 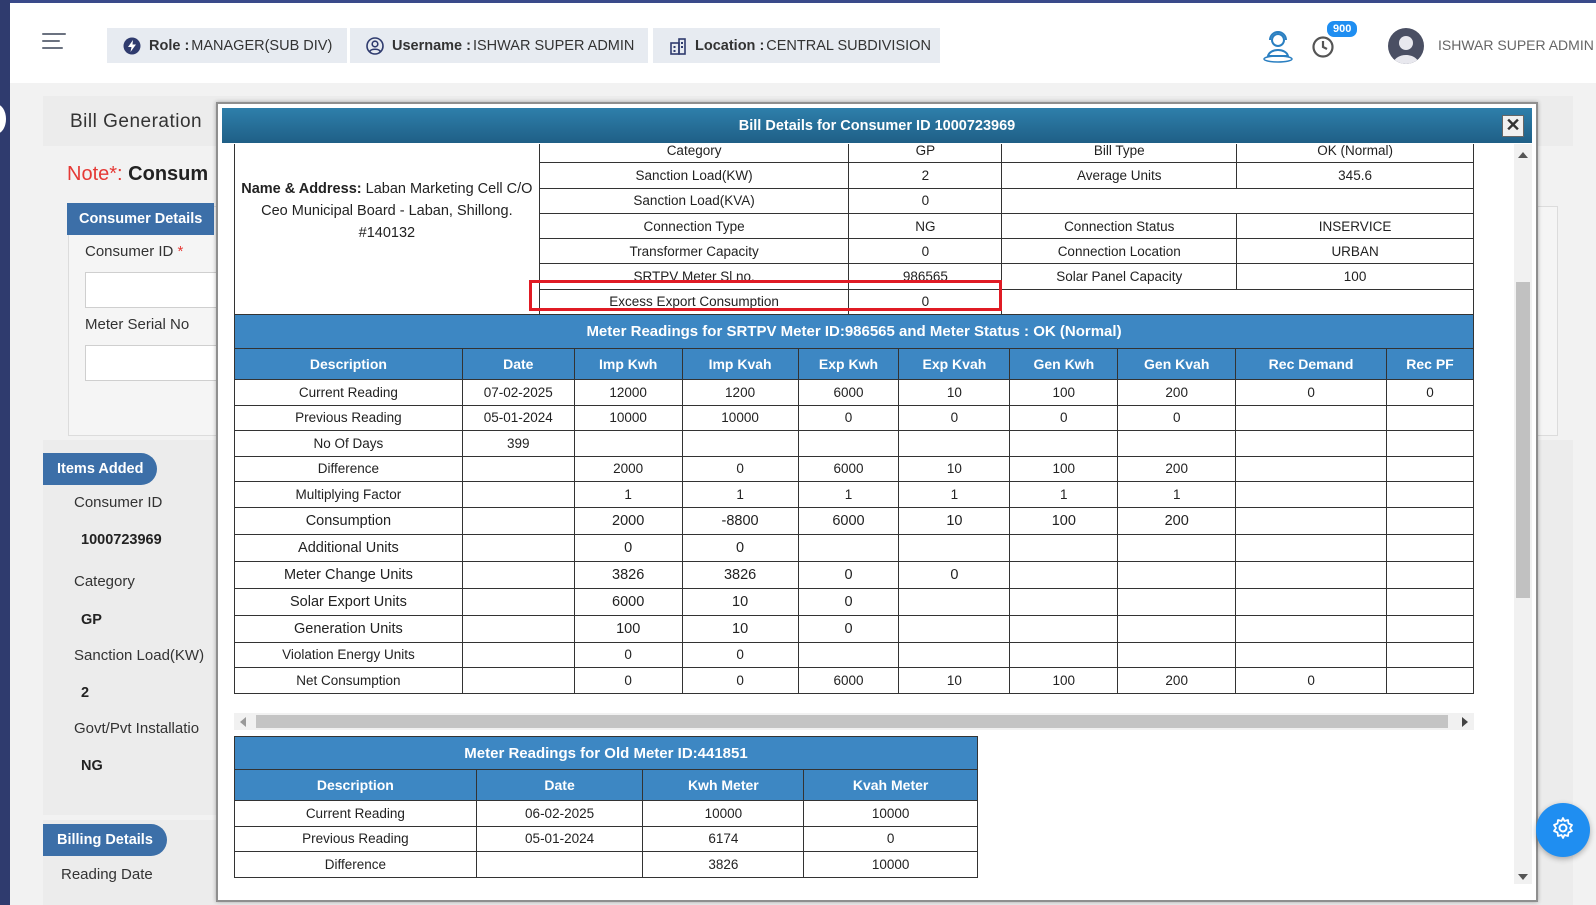 I want to click on location-label: Location :, so click(x=730, y=45).